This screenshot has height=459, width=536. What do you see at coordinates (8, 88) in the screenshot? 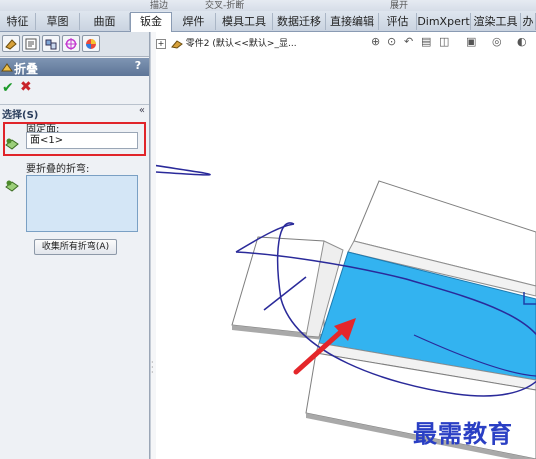
I see `ok-button: ✔` at bounding box center [8, 88].